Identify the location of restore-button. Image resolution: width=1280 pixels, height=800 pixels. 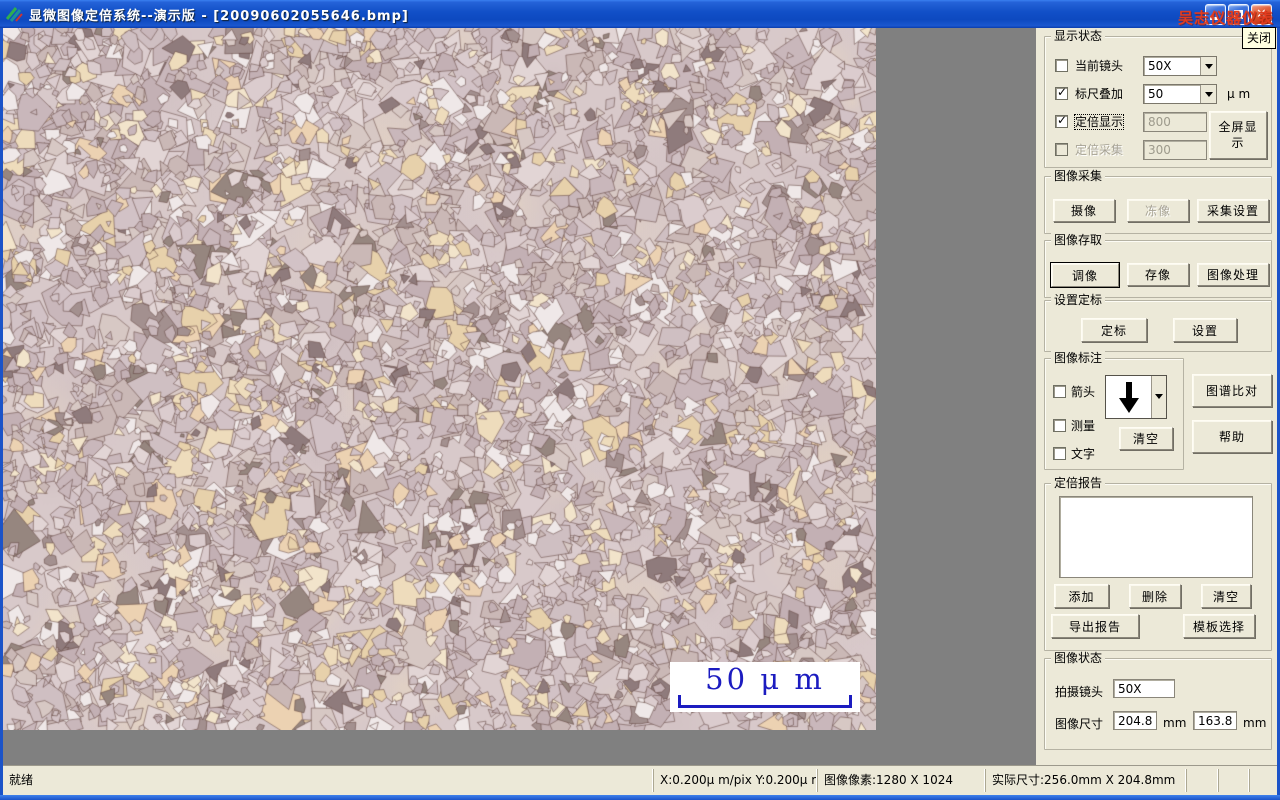
(1238, 14).